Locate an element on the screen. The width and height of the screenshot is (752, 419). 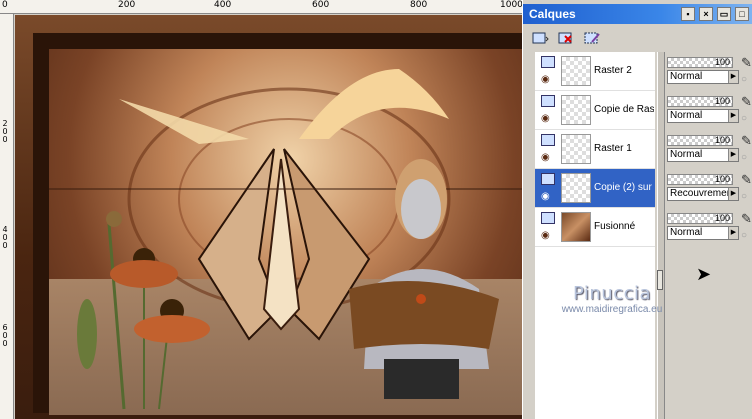
watermark-url: www.maidiregrafica.eu is located at coordinates (612, 309).